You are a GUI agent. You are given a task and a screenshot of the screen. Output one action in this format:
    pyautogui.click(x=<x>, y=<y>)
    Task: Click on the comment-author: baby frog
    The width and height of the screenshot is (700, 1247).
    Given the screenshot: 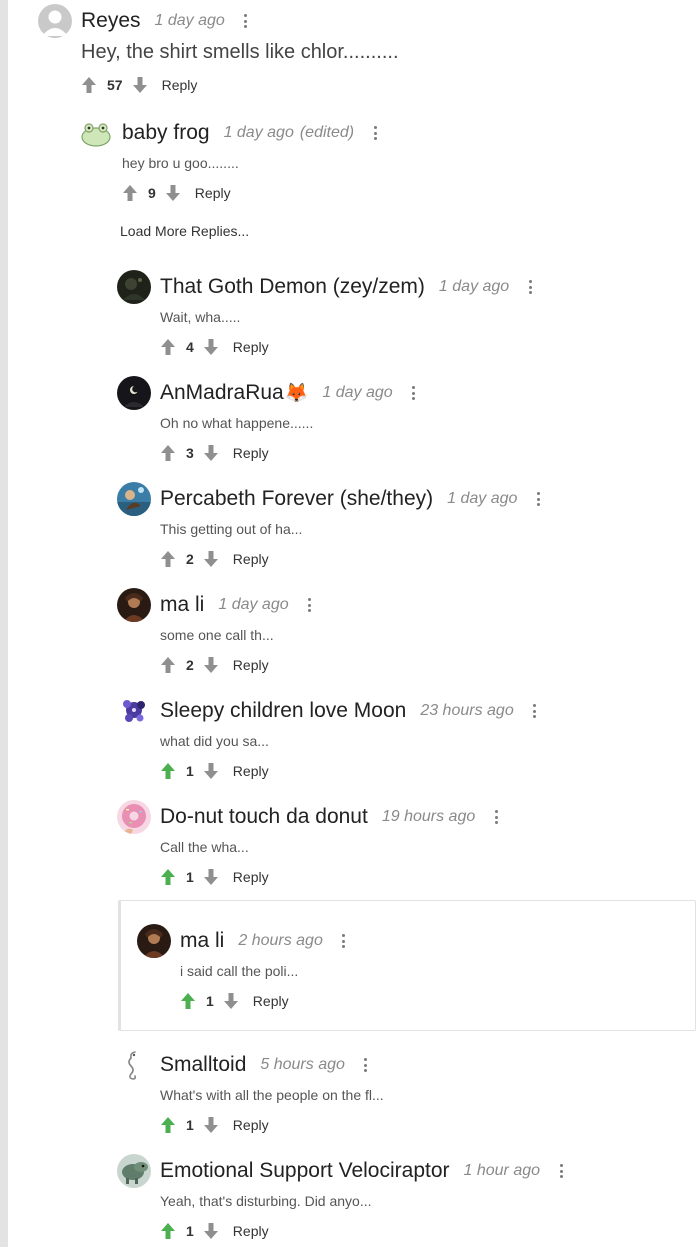 What is the action you would take?
    pyautogui.click(x=166, y=133)
    